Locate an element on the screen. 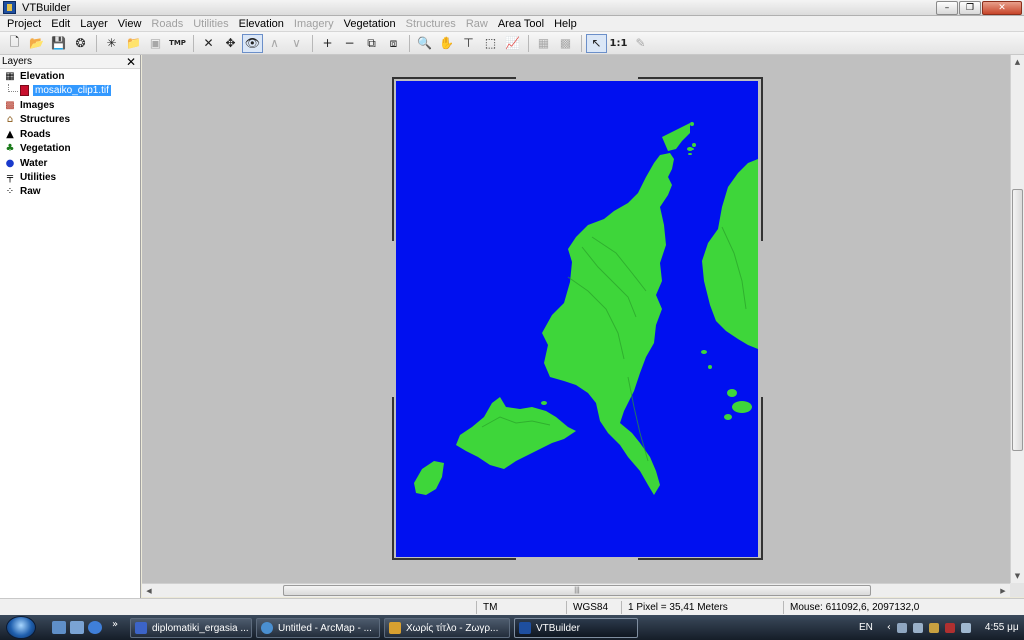  language-indicator: EN is located at coordinates (866, 627).